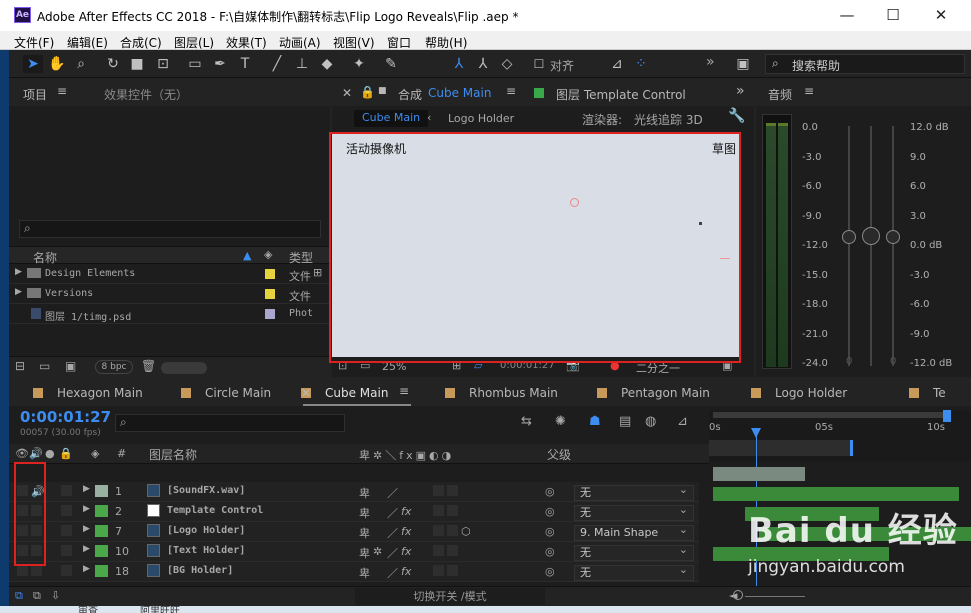  I want to click on puppet-tool-icon: ✎, so click(391, 64).